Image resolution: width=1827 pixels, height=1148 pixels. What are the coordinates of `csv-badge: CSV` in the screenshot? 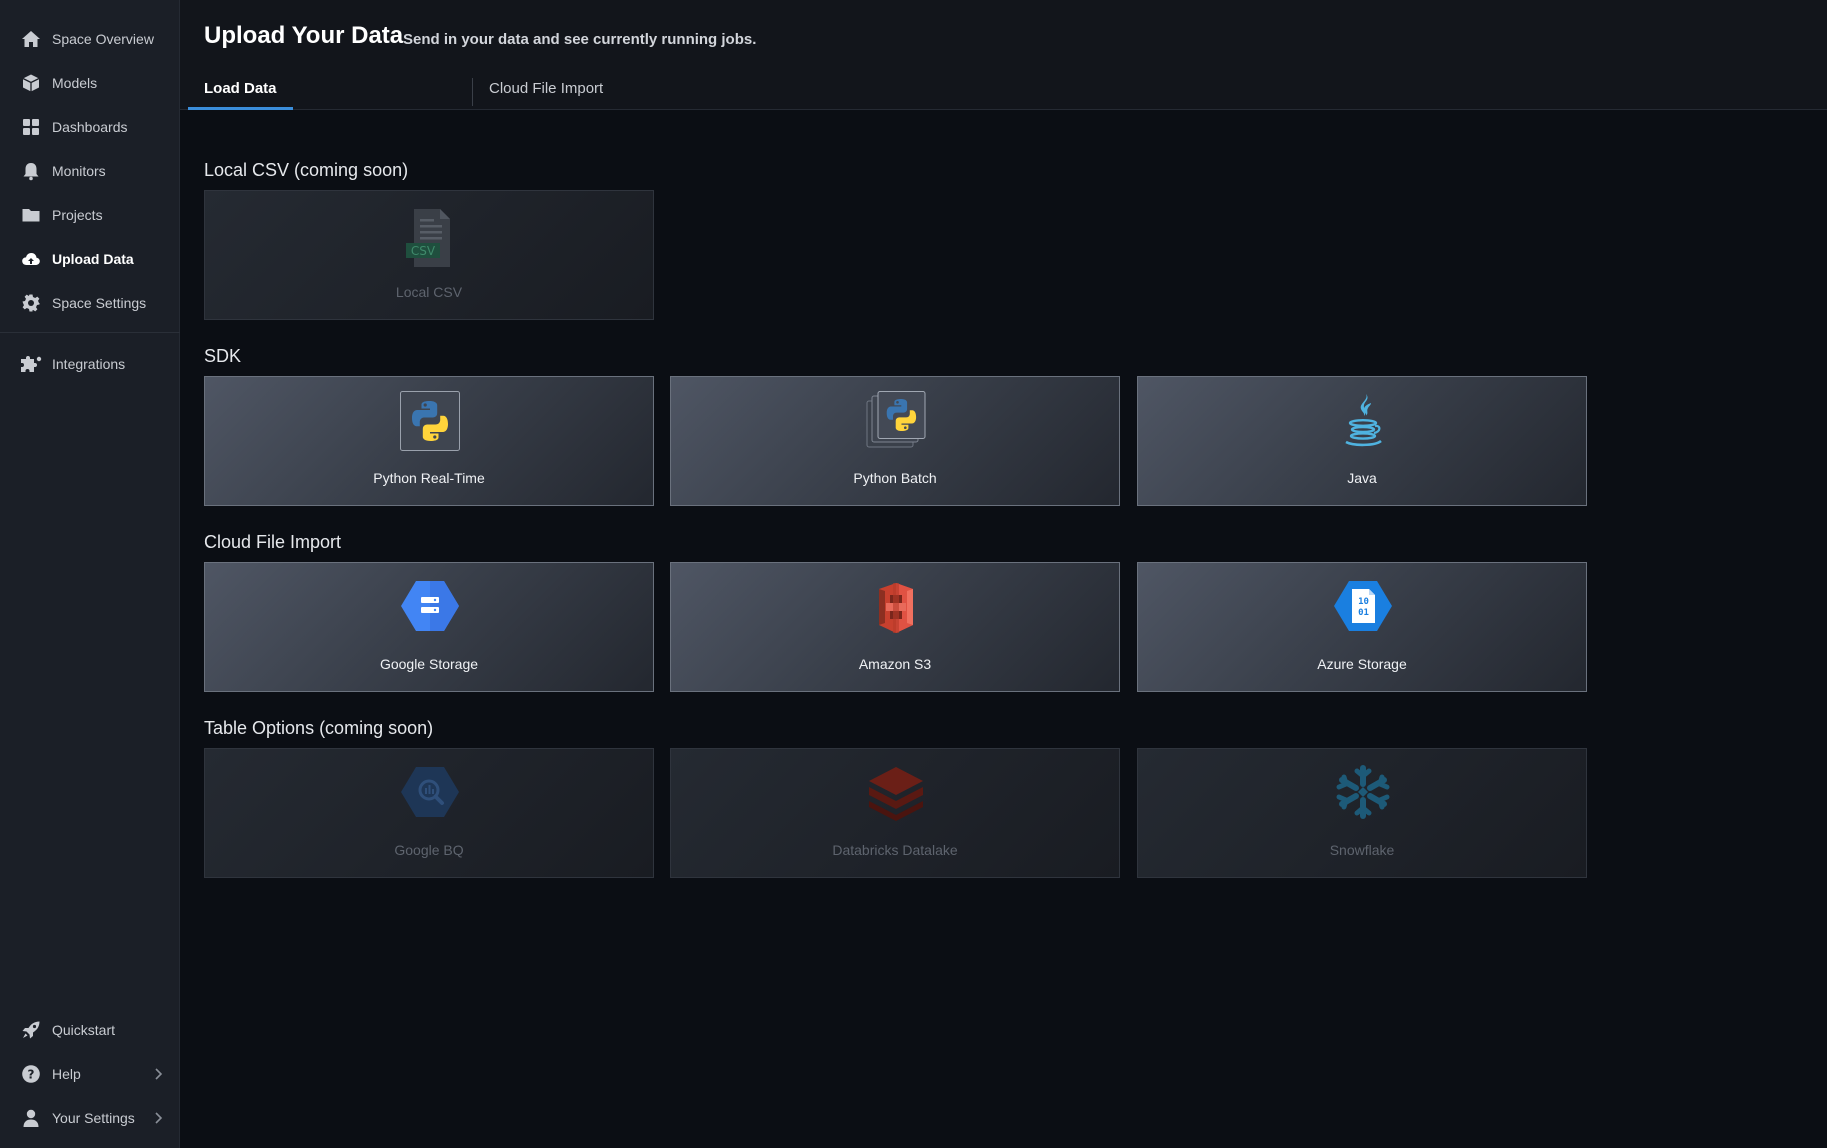 It's located at (423, 251).